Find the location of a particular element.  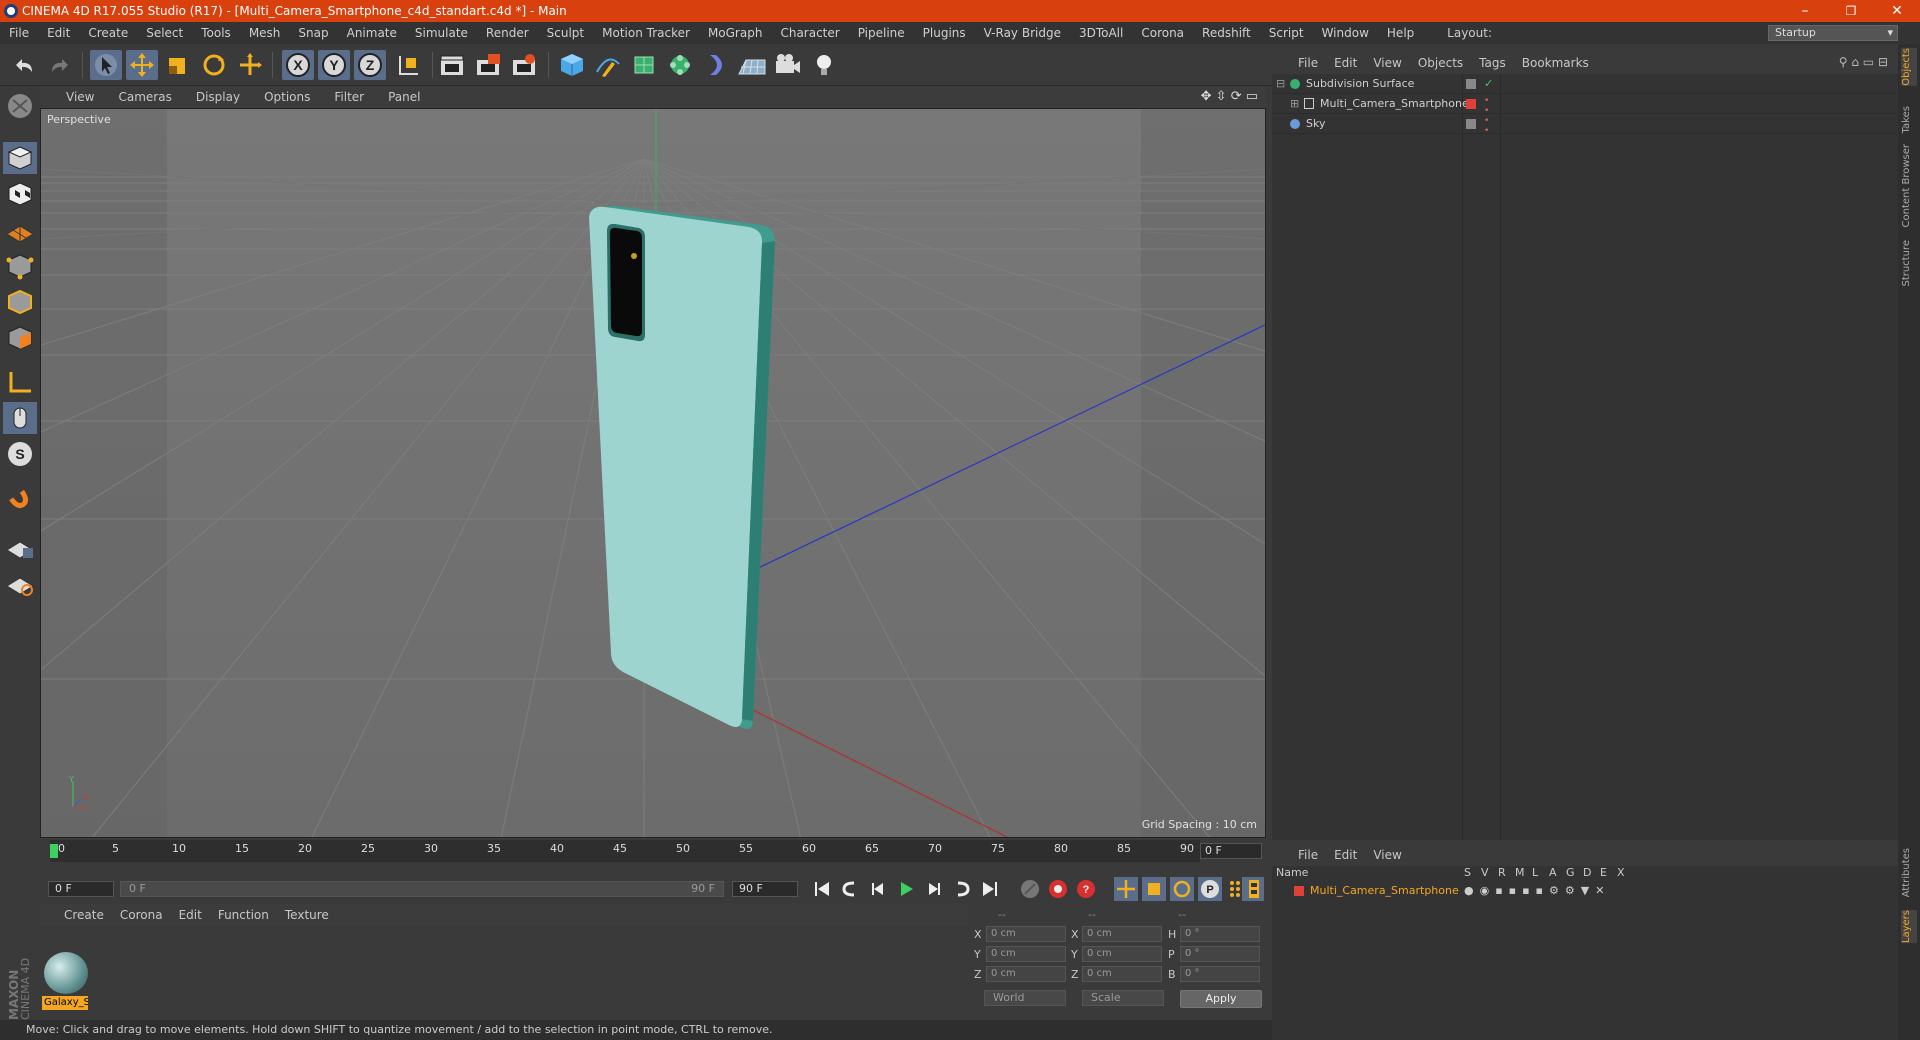

menu-select: Select is located at coordinates (164, 33).